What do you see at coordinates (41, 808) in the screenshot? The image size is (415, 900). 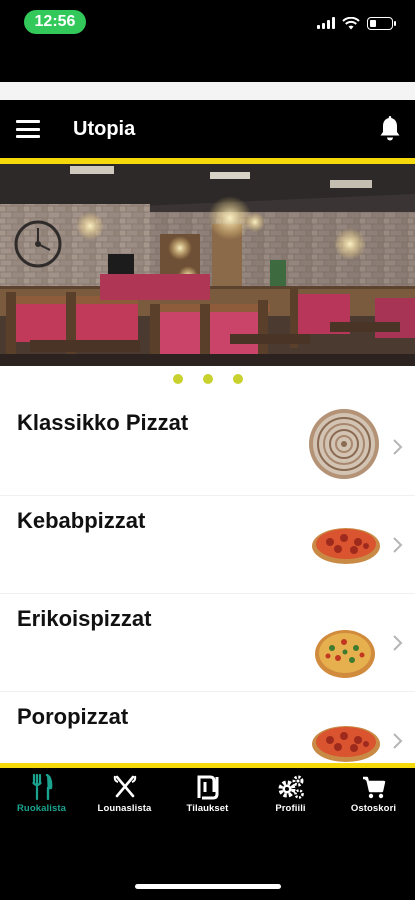 I see `tab-label: Ruokalista` at bounding box center [41, 808].